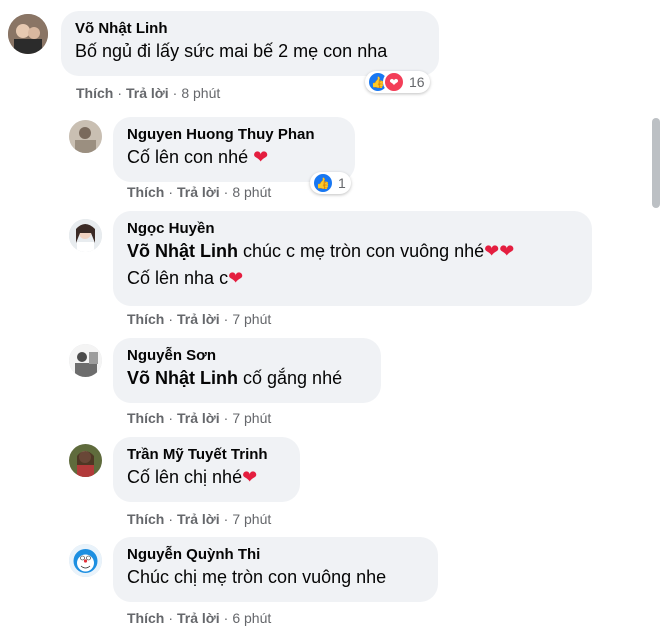 The width and height of the screenshot is (660, 635). Describe the element at coordinates (192, 477) in the screenshot. I see `comment-text: Cố lên chị nhé❤` at that location.